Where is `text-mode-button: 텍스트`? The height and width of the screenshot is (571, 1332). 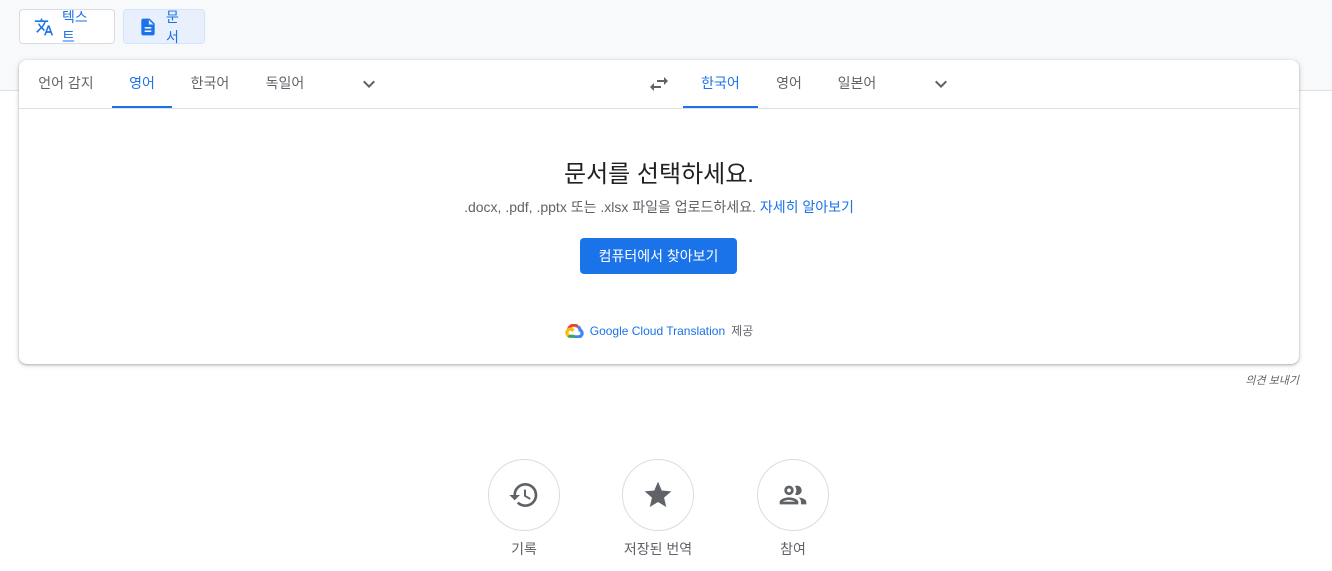 text-mode-button: 텍스트 is located at coordinates (67, 26).